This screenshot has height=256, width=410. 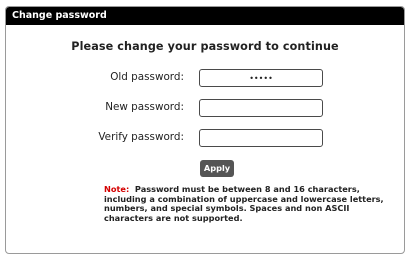 What do you see at coordinates (261, 108) in the screenshot?
I see `new-password-field` at bounding box center [261, 108].